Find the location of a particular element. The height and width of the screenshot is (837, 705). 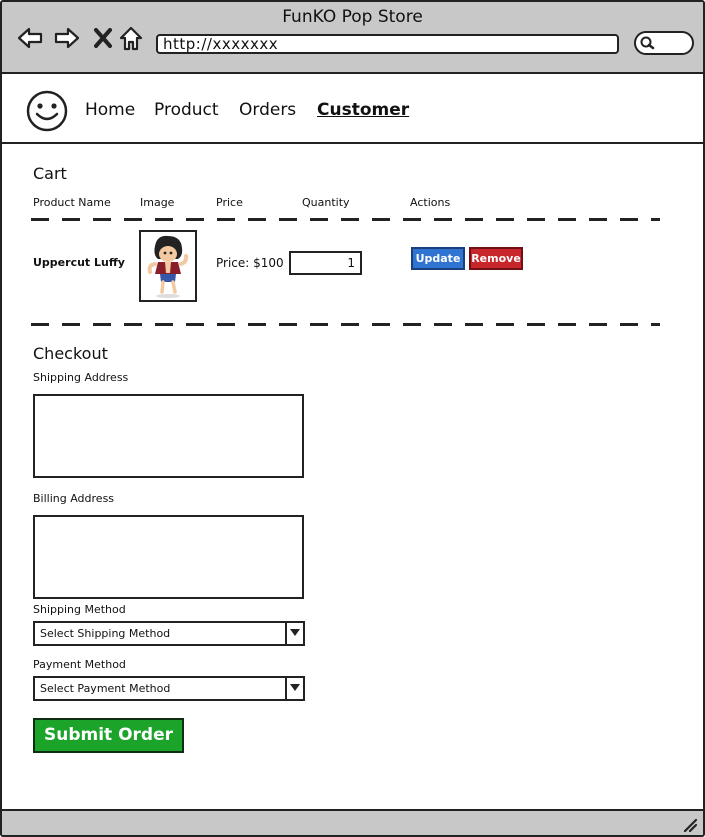

figure-image is located at coordinates (168, 266).